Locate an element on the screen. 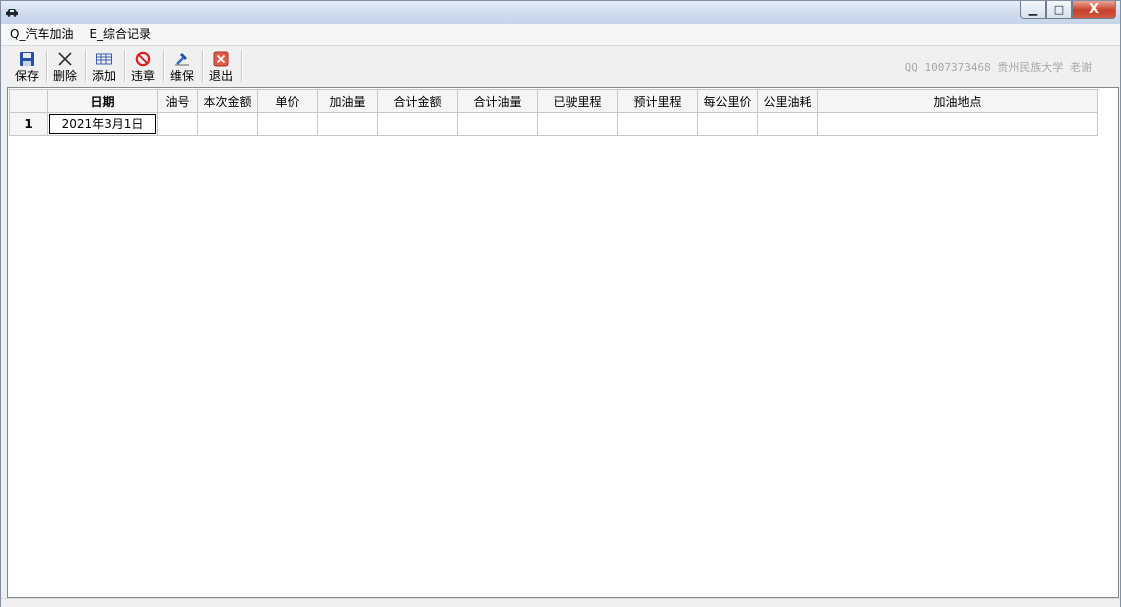 This screenshot has width=1121, height=607. delete-icon is located at coordinates (65, 59).